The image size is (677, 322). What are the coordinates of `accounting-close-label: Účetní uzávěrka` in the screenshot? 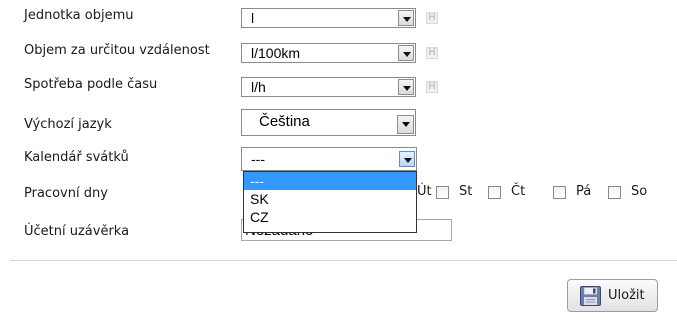 It's located at (77, 231).